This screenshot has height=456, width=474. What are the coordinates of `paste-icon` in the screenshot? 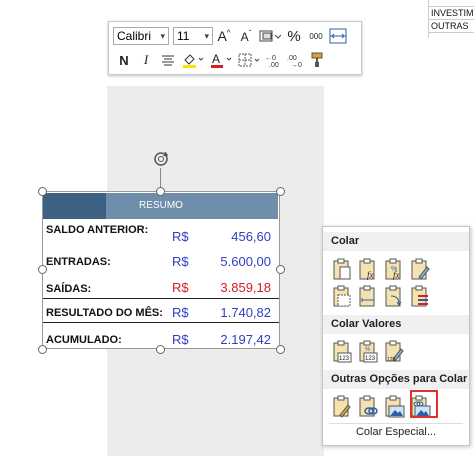 It's located at (342, 269).